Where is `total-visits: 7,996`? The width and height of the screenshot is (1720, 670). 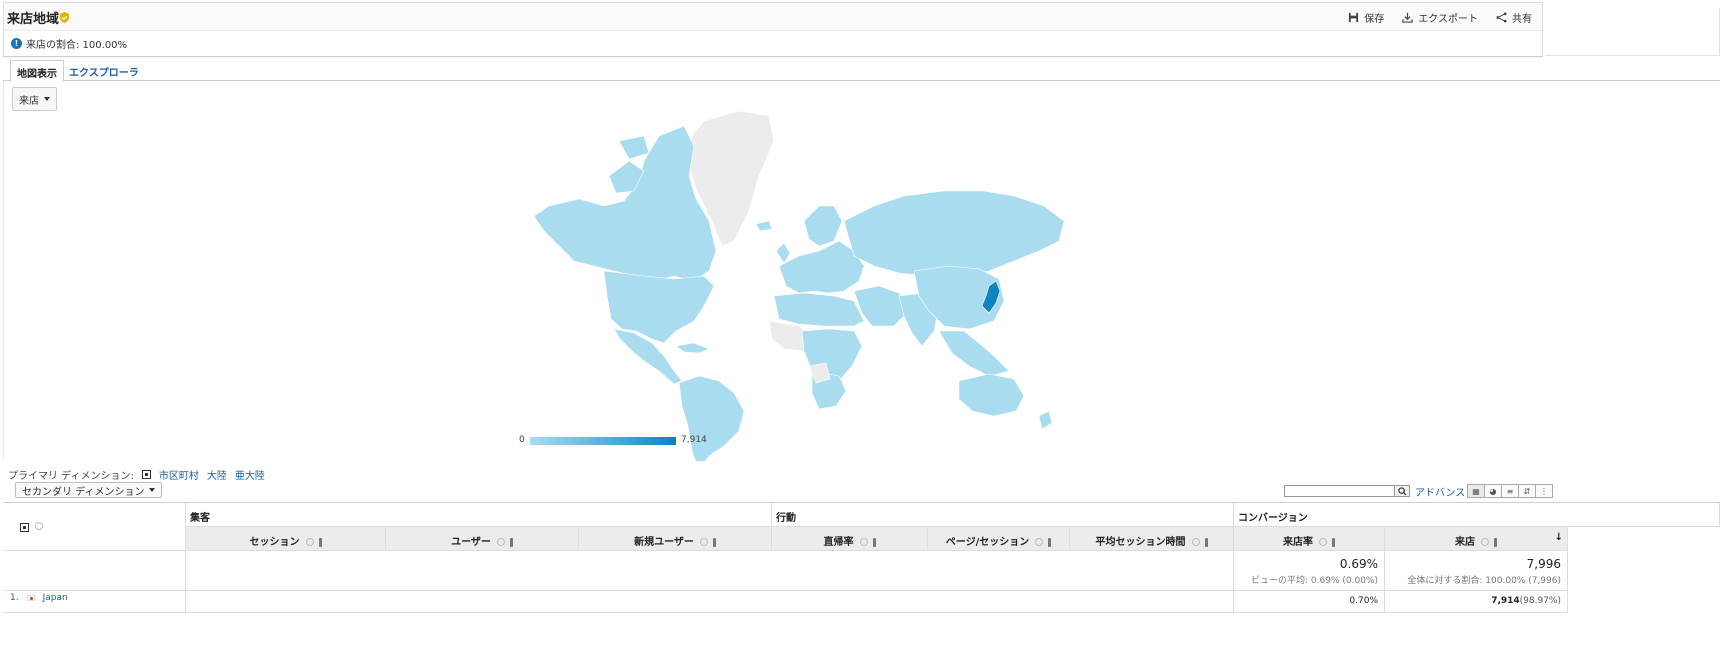
total-visits: 7,996 is located at coordinates (1543, 564).